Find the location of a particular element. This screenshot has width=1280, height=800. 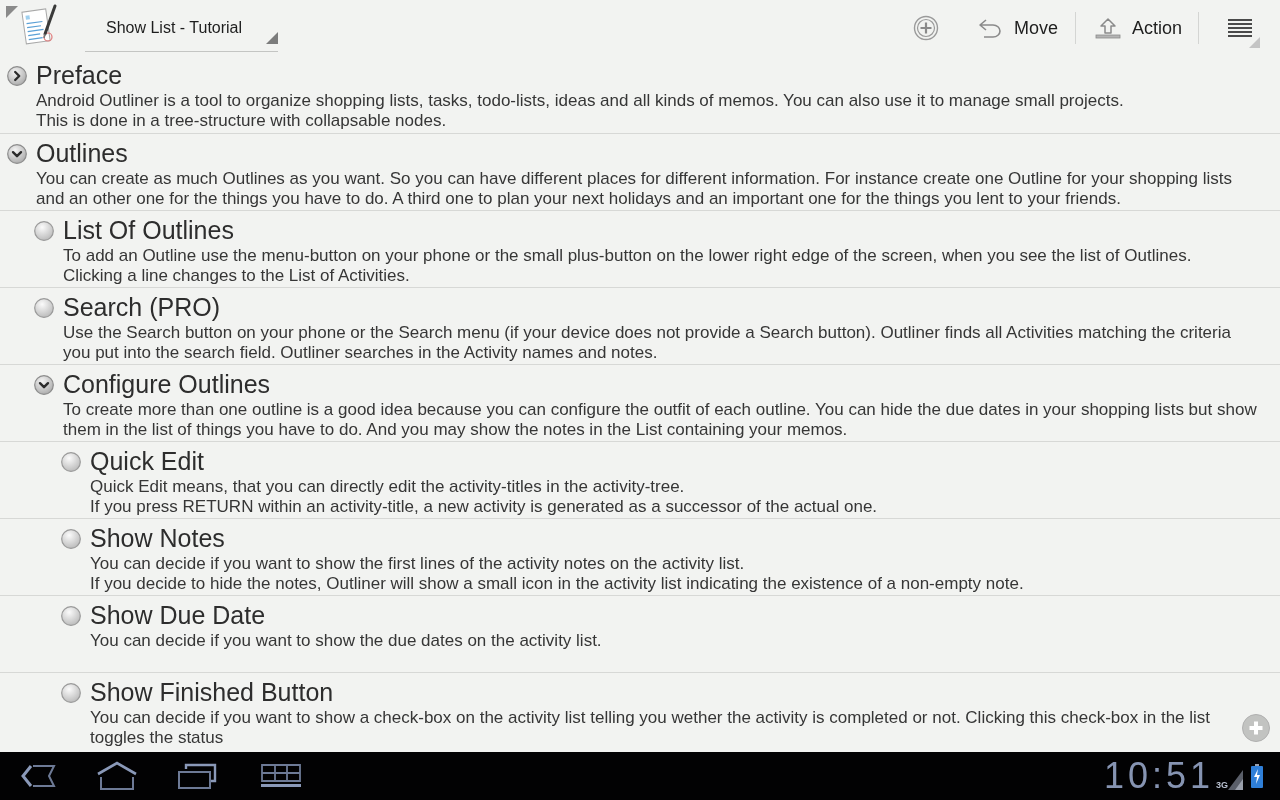

node-title: Outlines is located at coordinates (82, 153).